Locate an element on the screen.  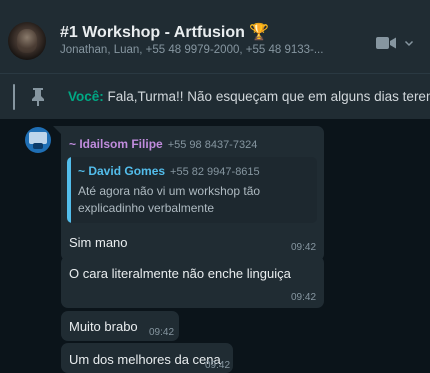
message-sender: ~ Idailsom Filipe +55 98 8437-7324 is located at coordinates (163, 144).